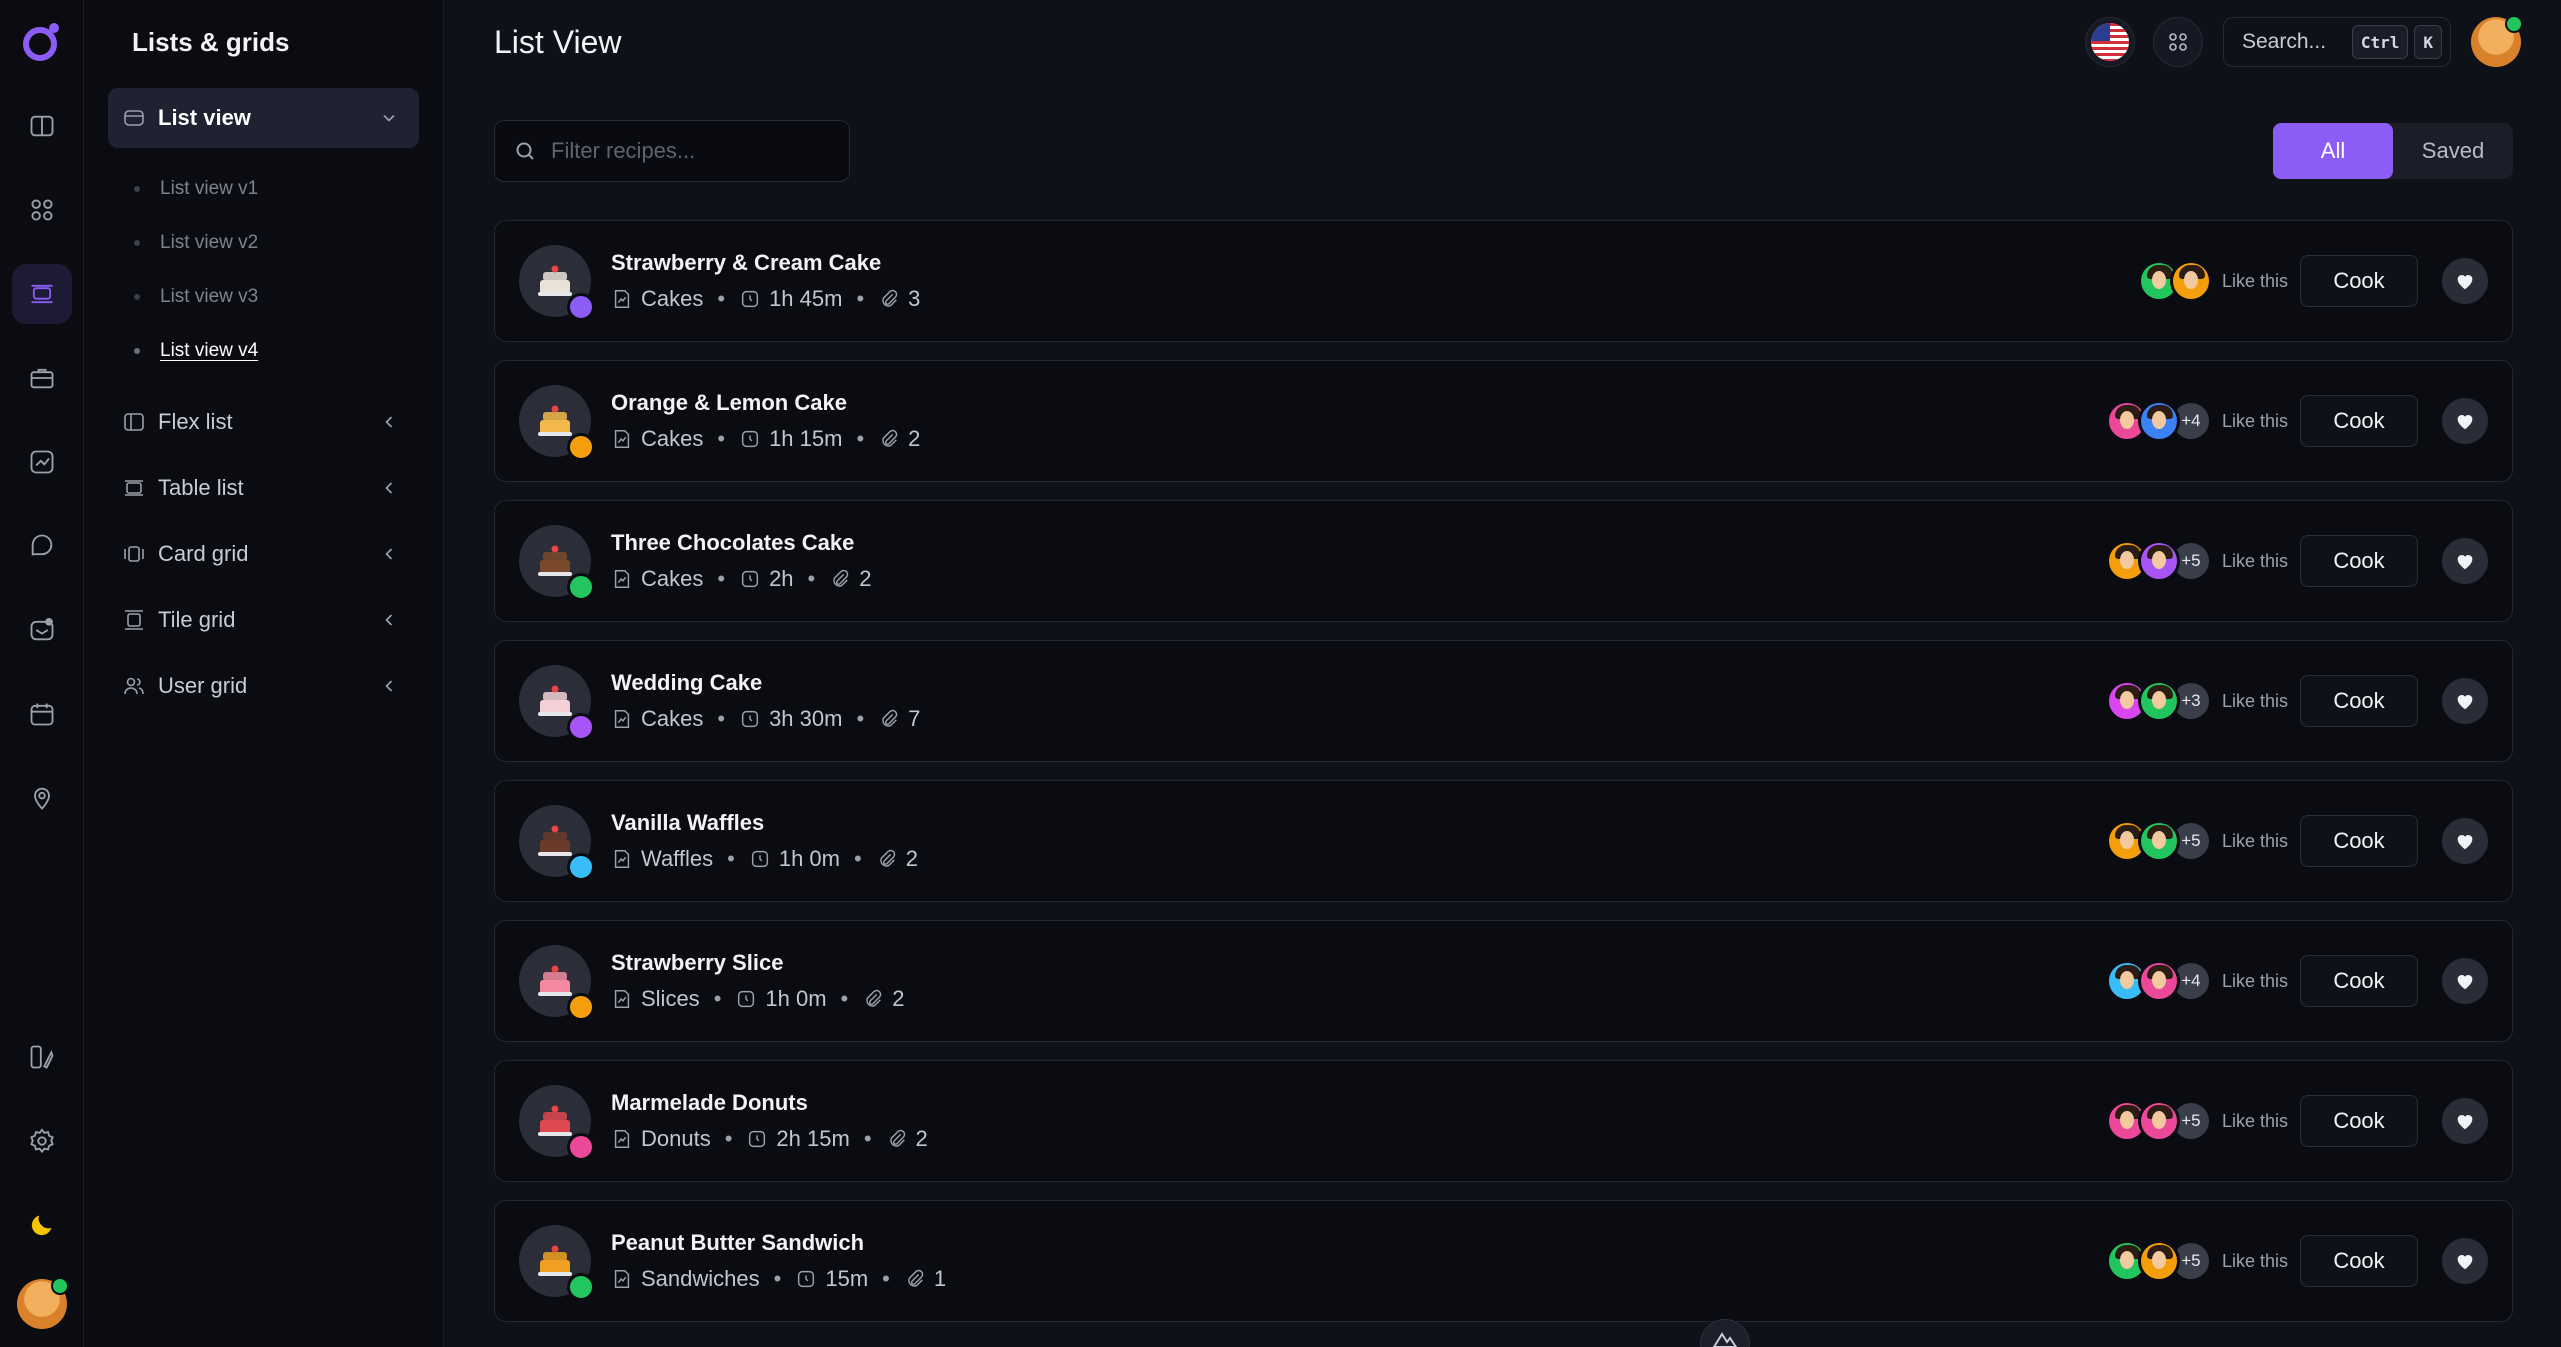  I want to click on menu-group-user-grid: User grid, so click(263, 686).